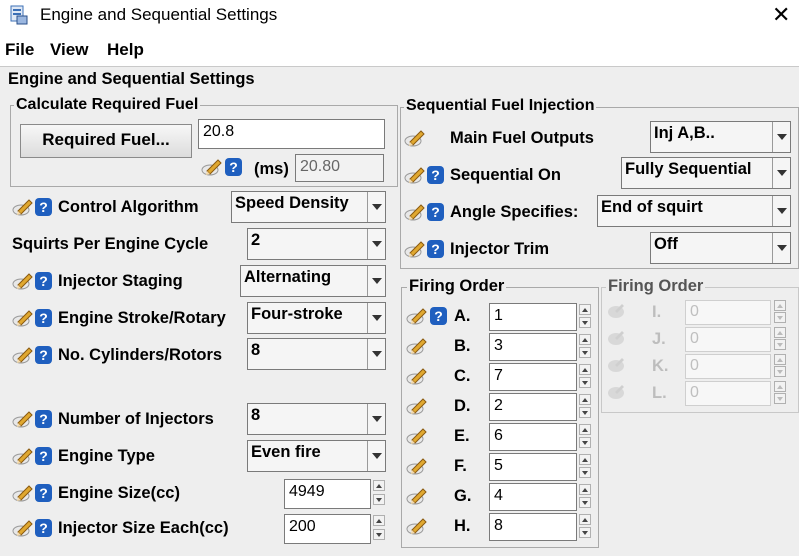 The image size is (799, 556). I want to click on firing-order-label: K., so click(660, 366).